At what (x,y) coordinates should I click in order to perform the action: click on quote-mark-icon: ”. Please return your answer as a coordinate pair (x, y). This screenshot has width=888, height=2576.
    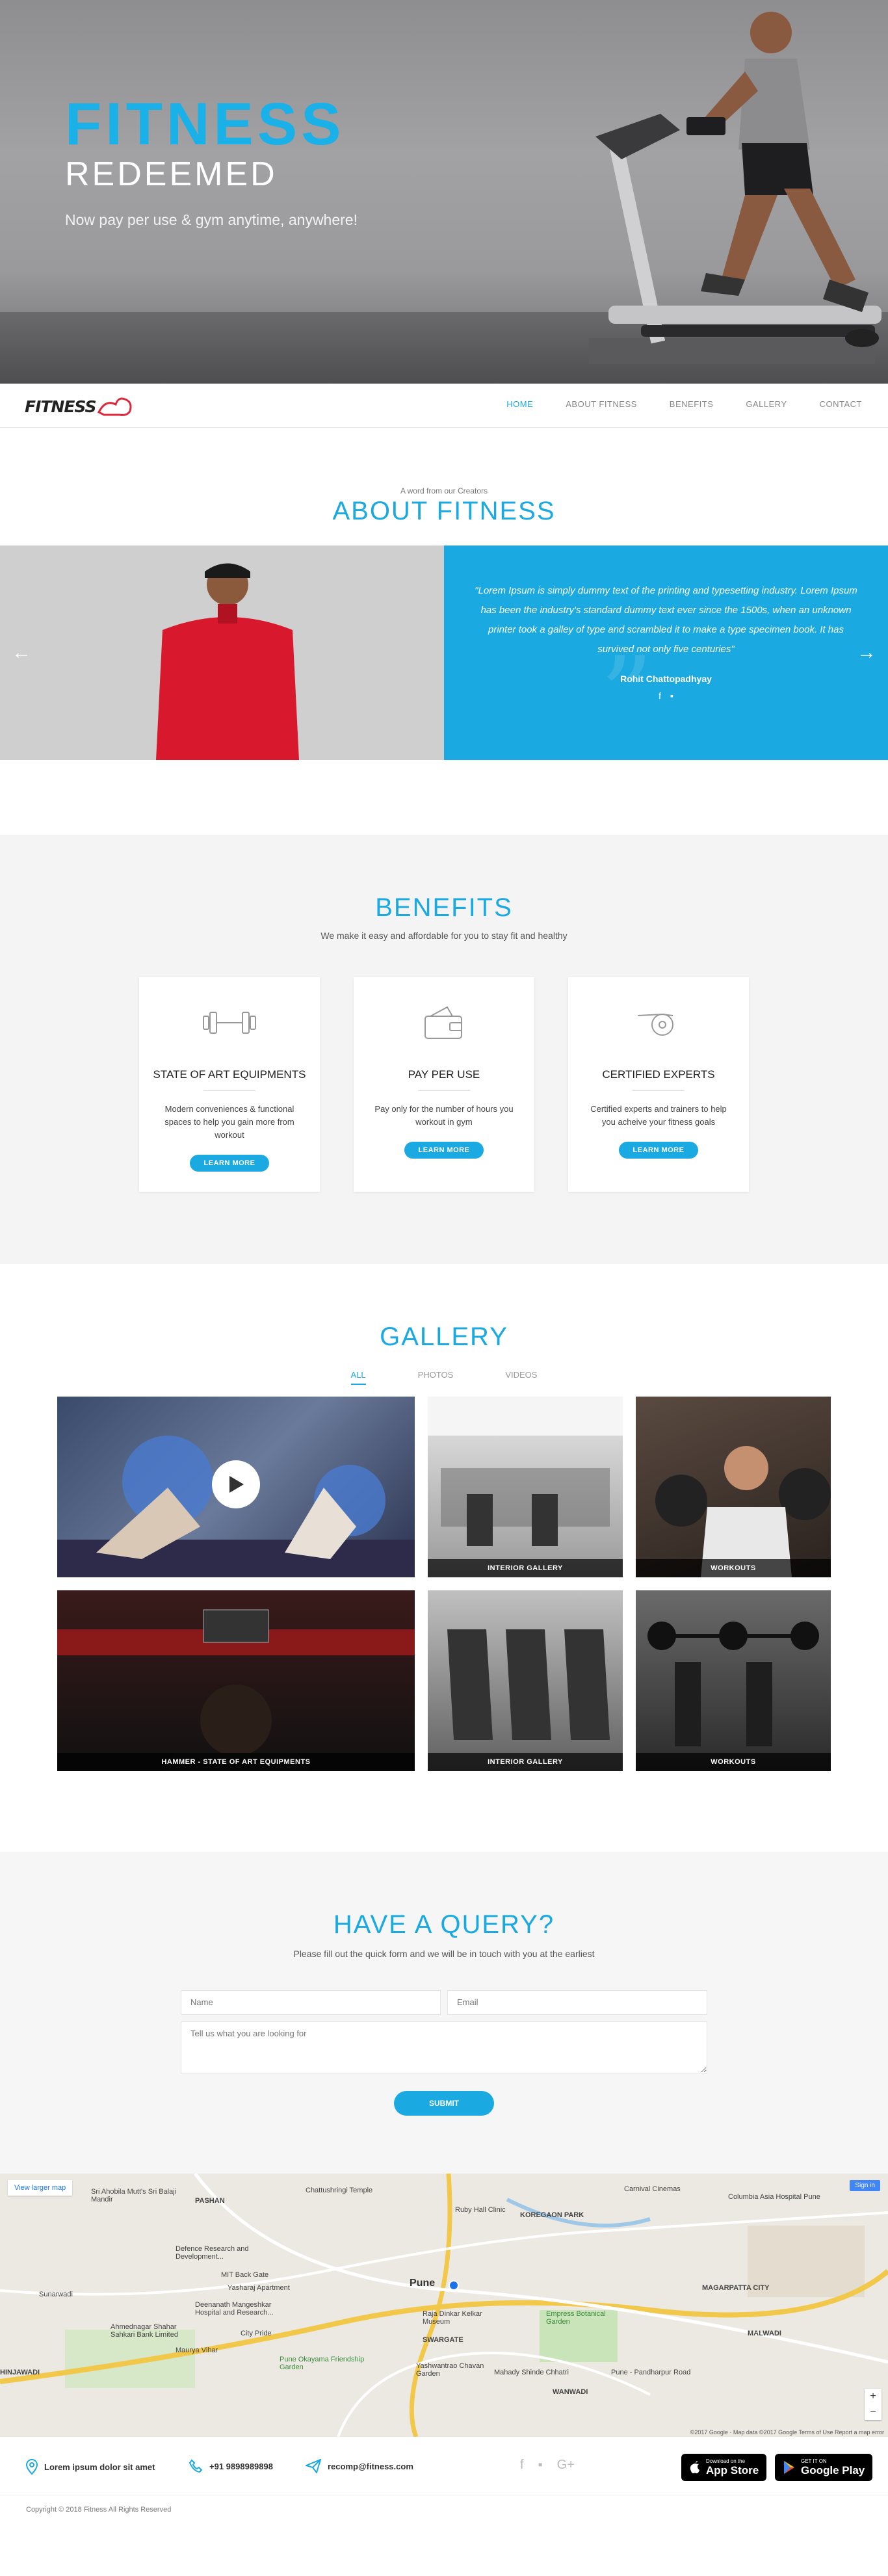
    Looking at the image, I should click on (626, 695).